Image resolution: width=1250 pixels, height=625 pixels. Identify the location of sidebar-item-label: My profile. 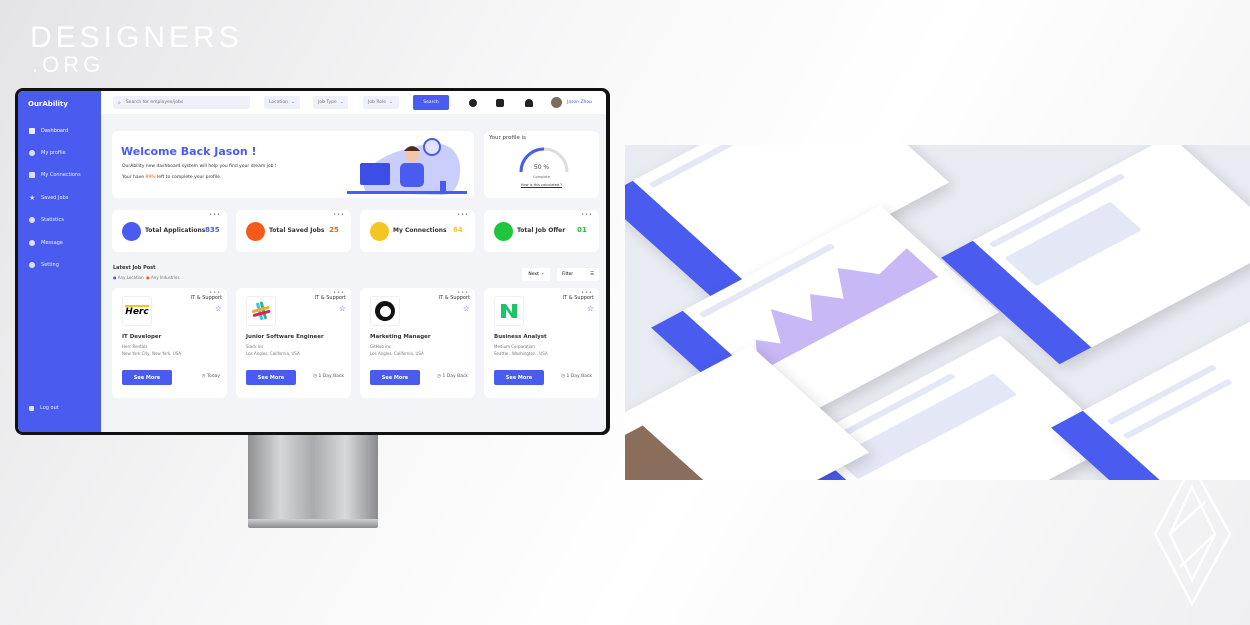
(53, 153).